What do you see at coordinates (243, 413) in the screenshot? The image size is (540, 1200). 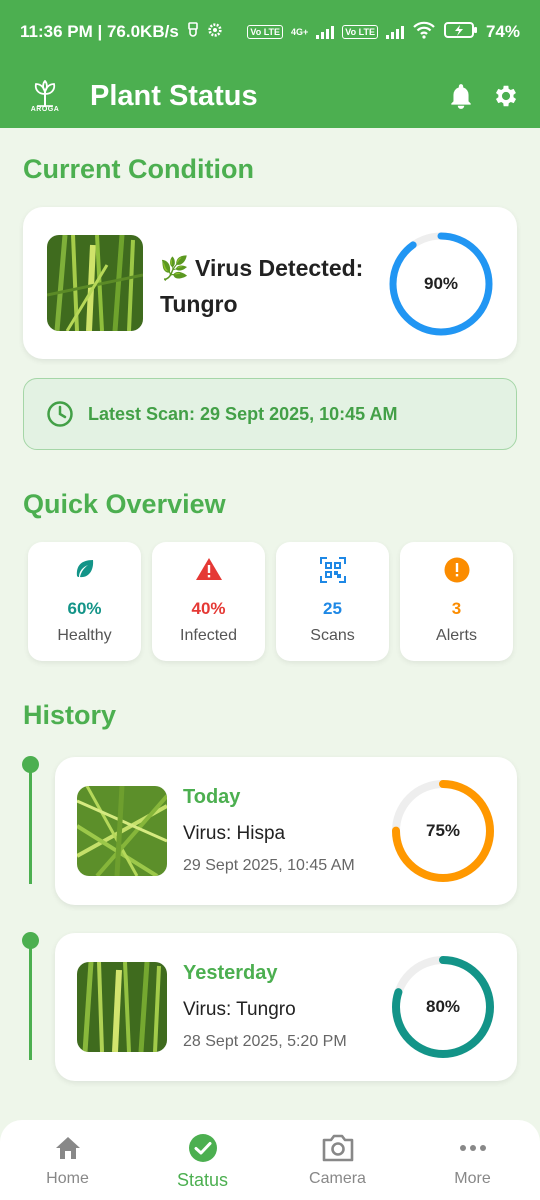 I see `latest-scan-text: Latest Scan: 29 Sept 2025, 10:45 AM` at bounding box center [243, 413].